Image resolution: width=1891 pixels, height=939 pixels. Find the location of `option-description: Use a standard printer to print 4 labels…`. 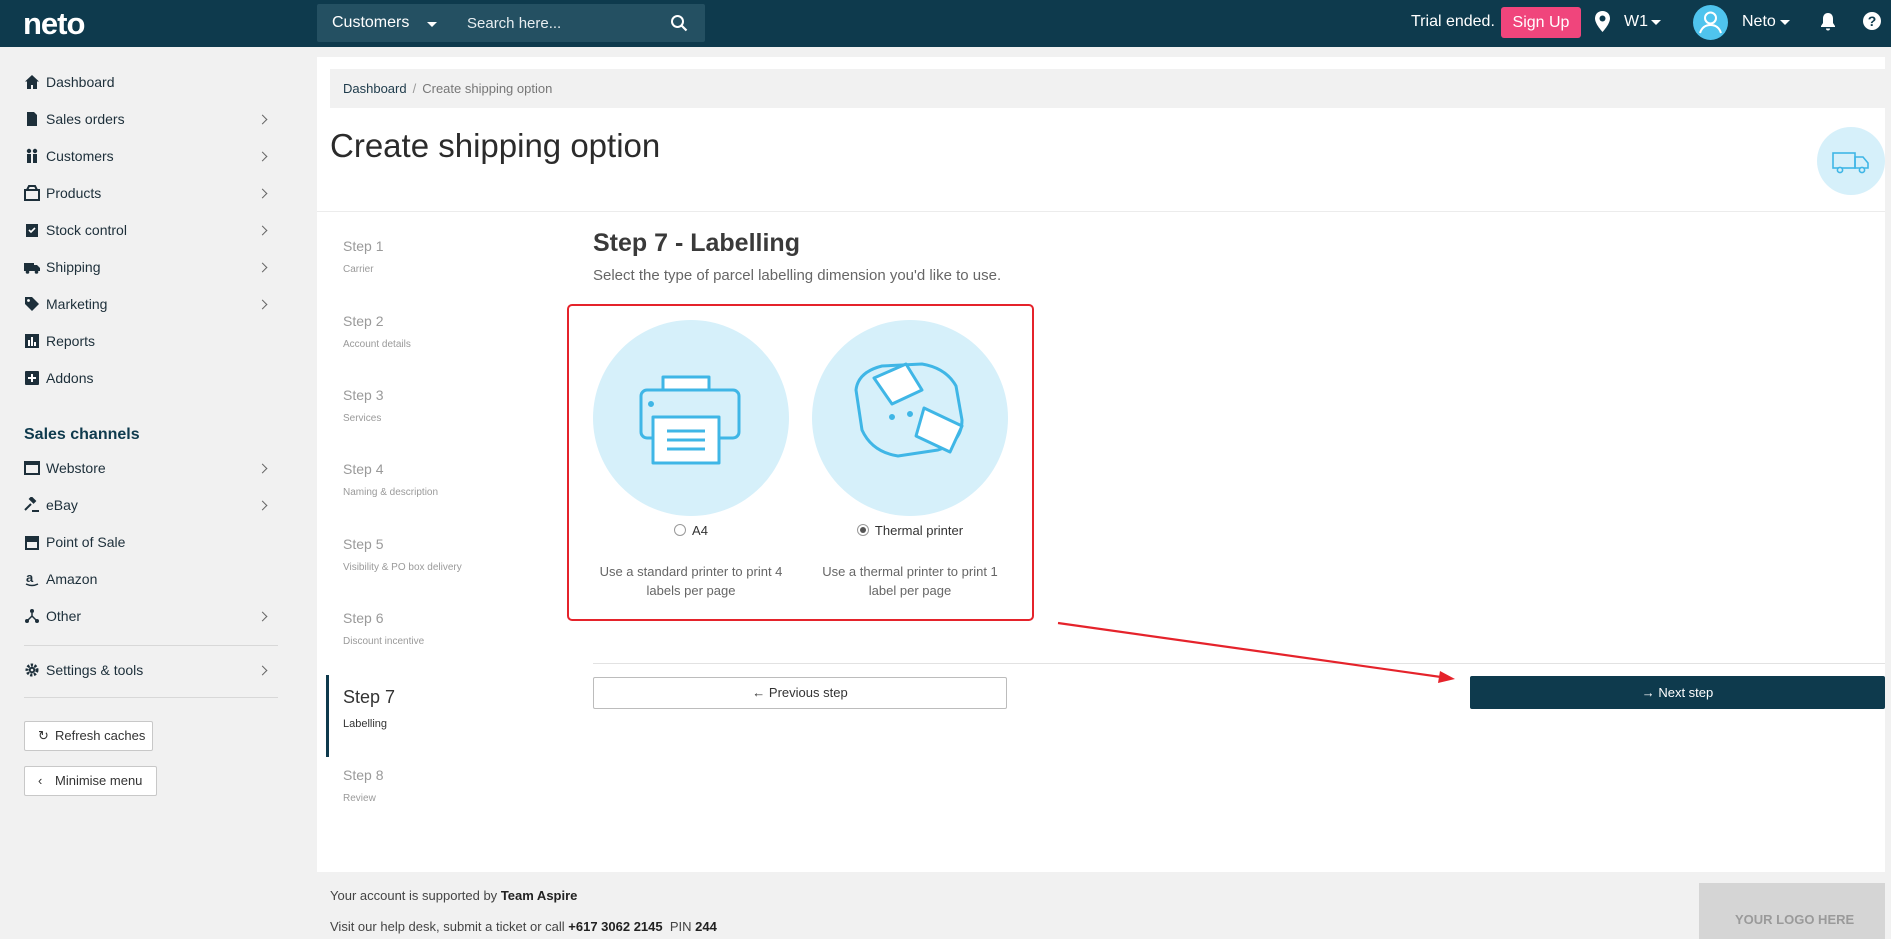

option-description: Use a standard printer to print 4 labels… is located at coordinates (691, 581).